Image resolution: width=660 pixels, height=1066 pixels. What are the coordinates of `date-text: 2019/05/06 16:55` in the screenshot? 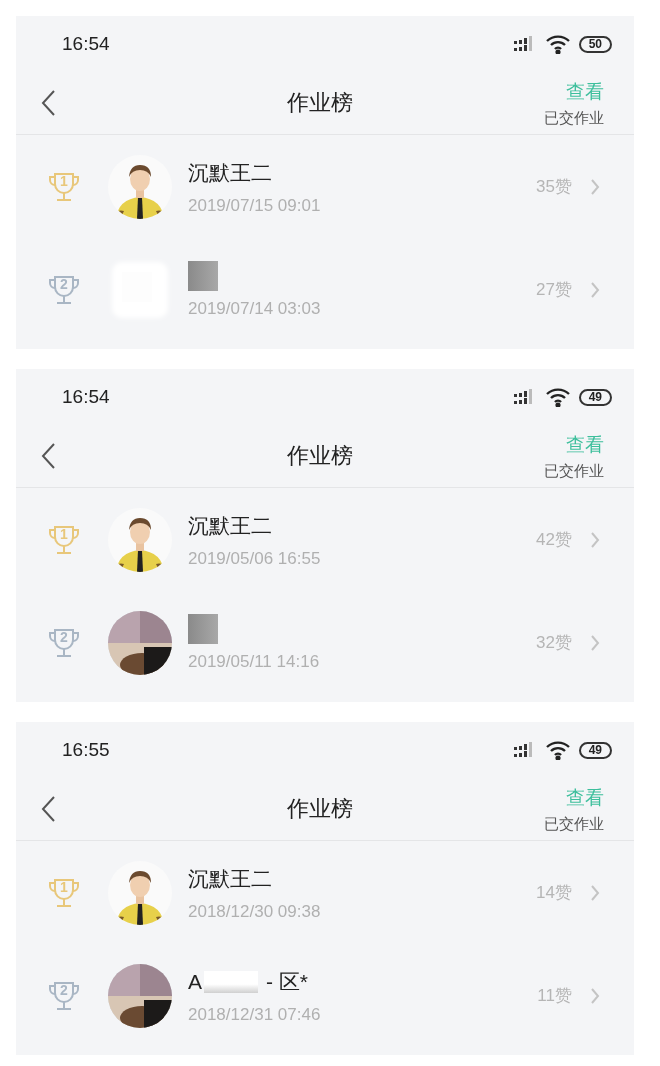 It's located at (255, 558).